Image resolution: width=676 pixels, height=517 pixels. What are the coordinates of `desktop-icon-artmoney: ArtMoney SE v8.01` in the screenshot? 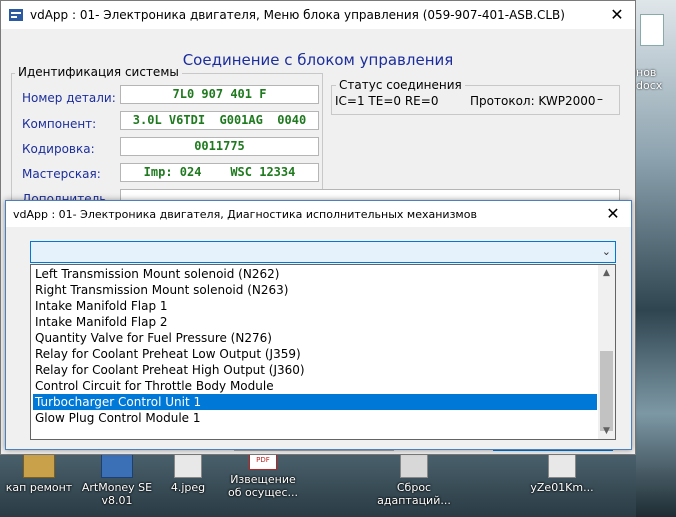 It's located at (117, 480).